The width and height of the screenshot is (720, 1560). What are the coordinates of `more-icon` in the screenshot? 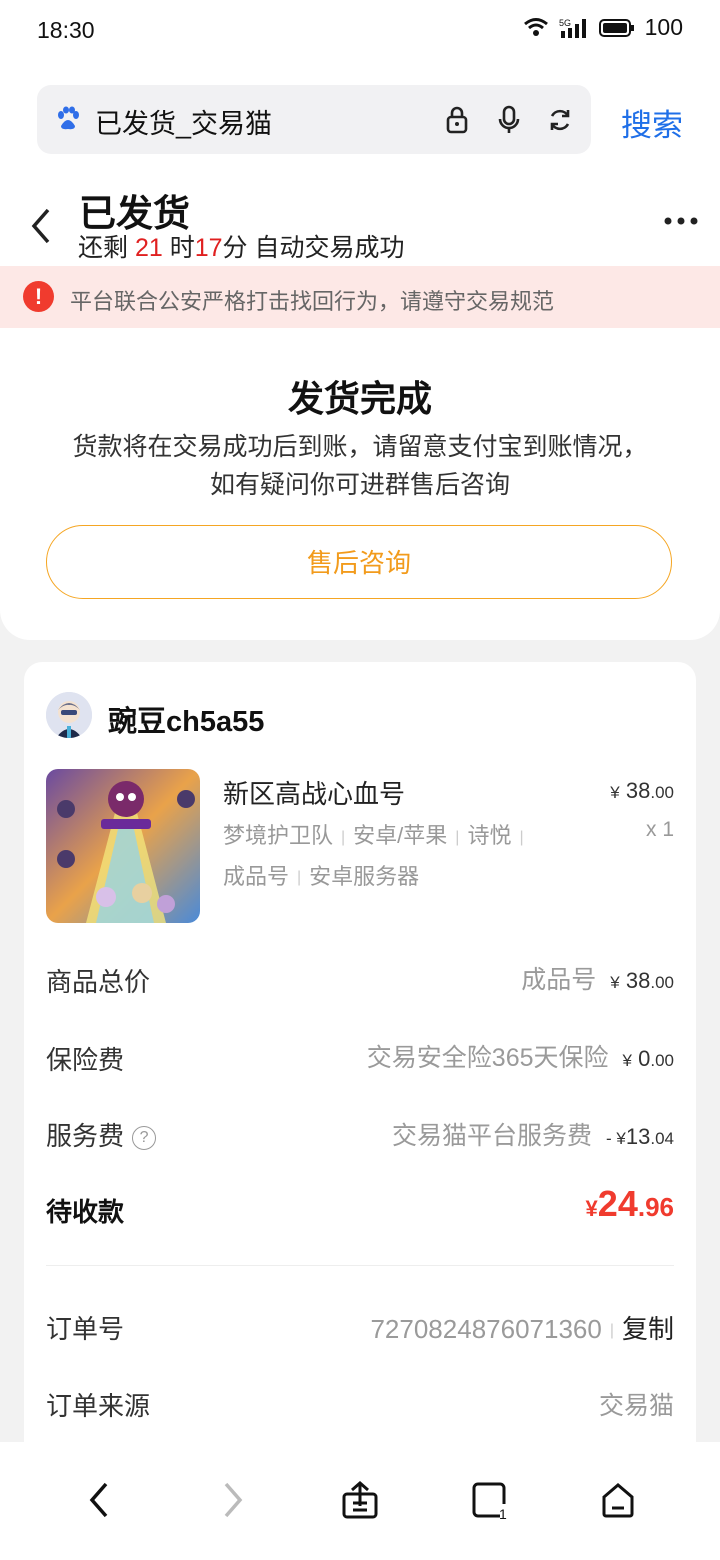 It's located at (681, 221).